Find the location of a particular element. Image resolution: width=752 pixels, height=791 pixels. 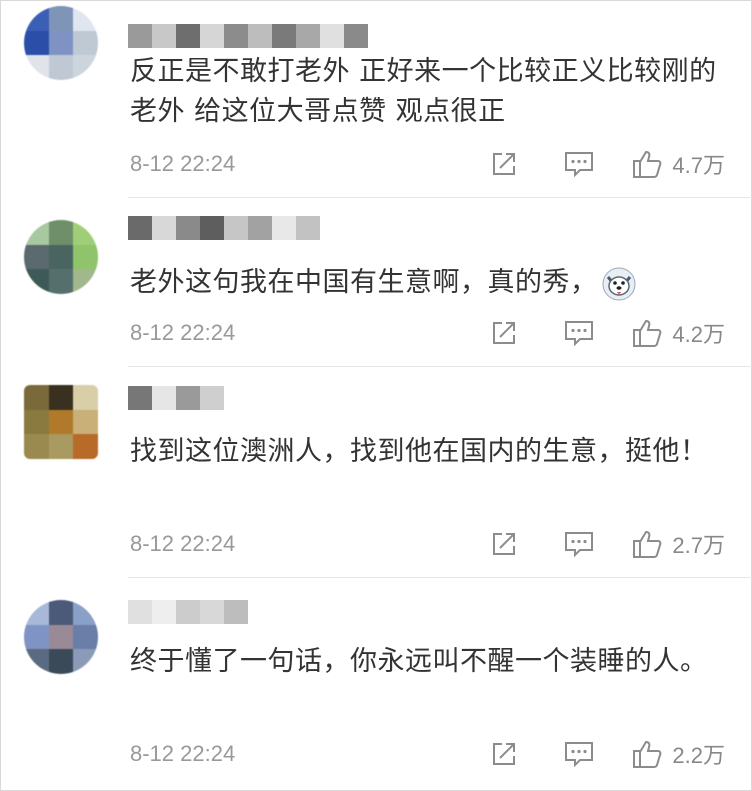

comment-meta: 8-12 22:24 2.2万 is located at coordinates (427, 754).